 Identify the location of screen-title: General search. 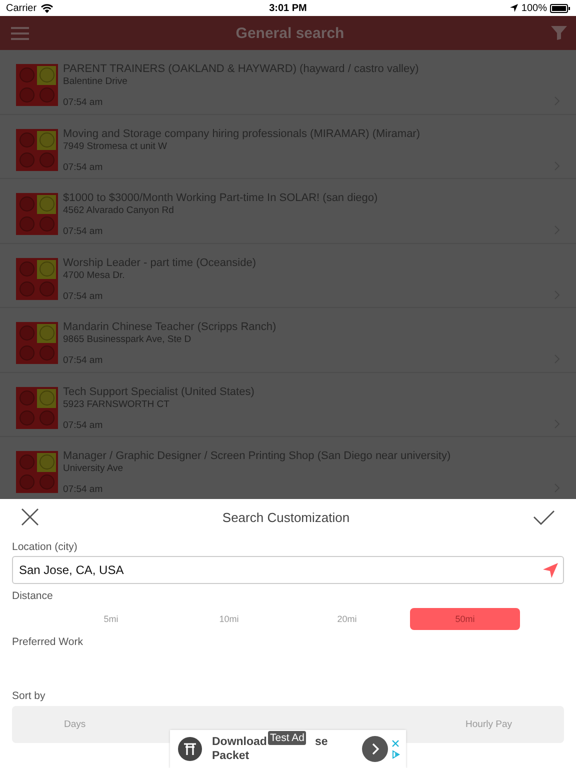
(290, 33).